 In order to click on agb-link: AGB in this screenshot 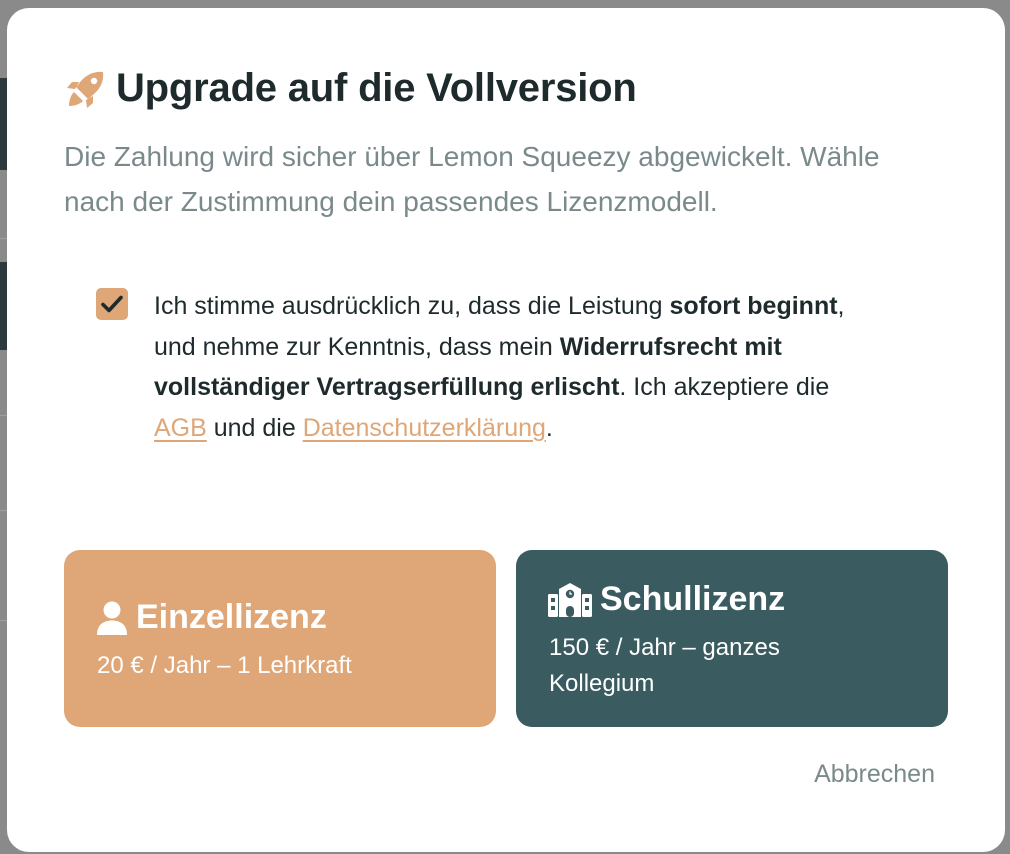, I will do `click(180, 428)`.